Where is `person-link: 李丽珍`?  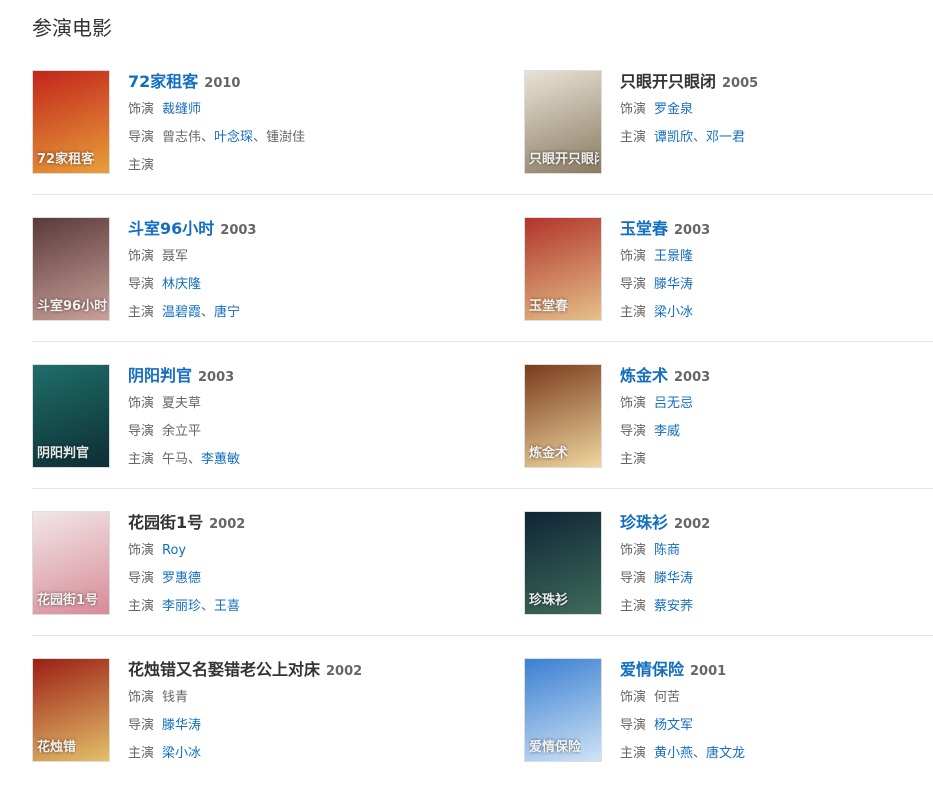
person-link: 李丽珍 is located at coordinates (181, 606).